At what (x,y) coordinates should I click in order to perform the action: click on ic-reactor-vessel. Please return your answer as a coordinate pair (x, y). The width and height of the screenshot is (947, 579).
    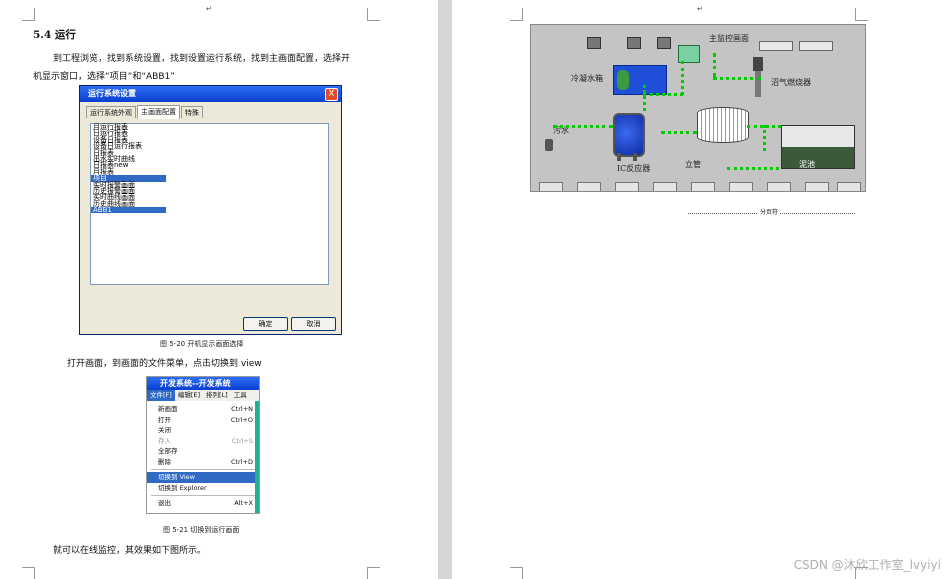
    Looking at the image, I should click on (629, 135).